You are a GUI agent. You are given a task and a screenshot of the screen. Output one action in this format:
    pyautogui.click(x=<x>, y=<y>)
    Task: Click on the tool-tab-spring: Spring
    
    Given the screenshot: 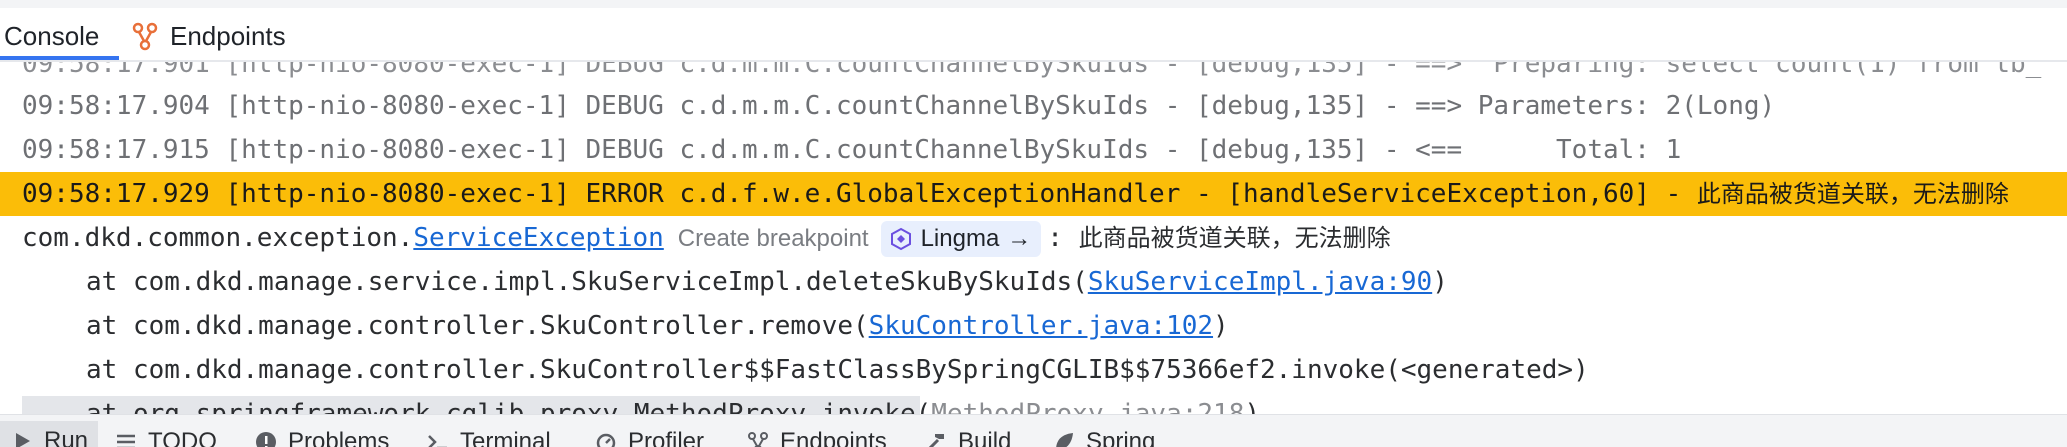 What is the action you would take?
    pyautogui.click(x=1103, y=436)
    